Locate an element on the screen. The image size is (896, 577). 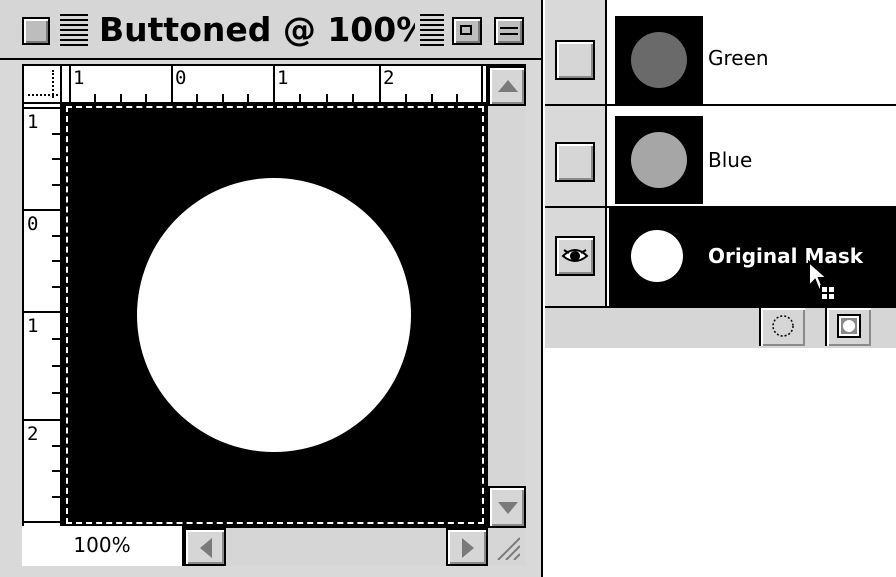
arrow-down-icon is located at coordinates (508, 508).